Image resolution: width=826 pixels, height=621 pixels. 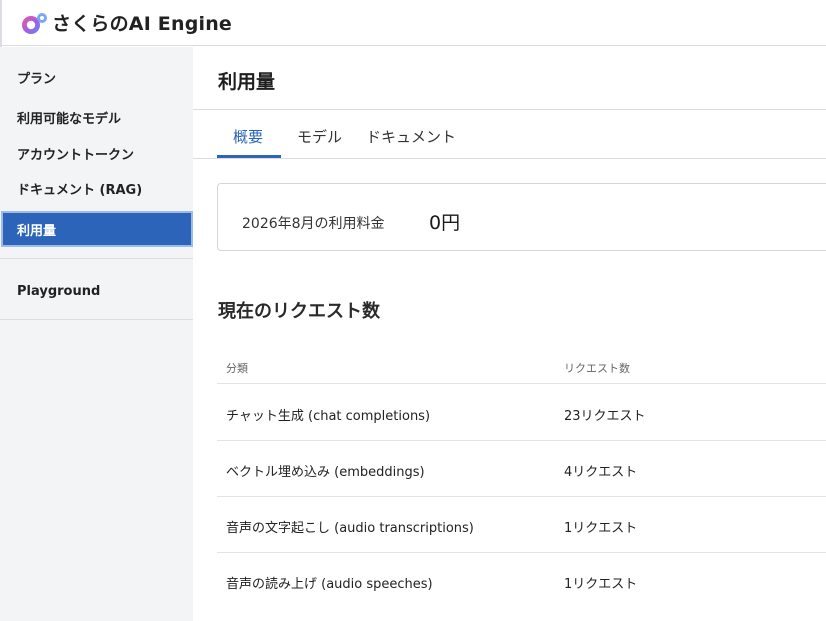 What do you see at coordinates (319, 136) in the screenshot?
I see `tab-models: モデル` at bounding box center [319, 136].